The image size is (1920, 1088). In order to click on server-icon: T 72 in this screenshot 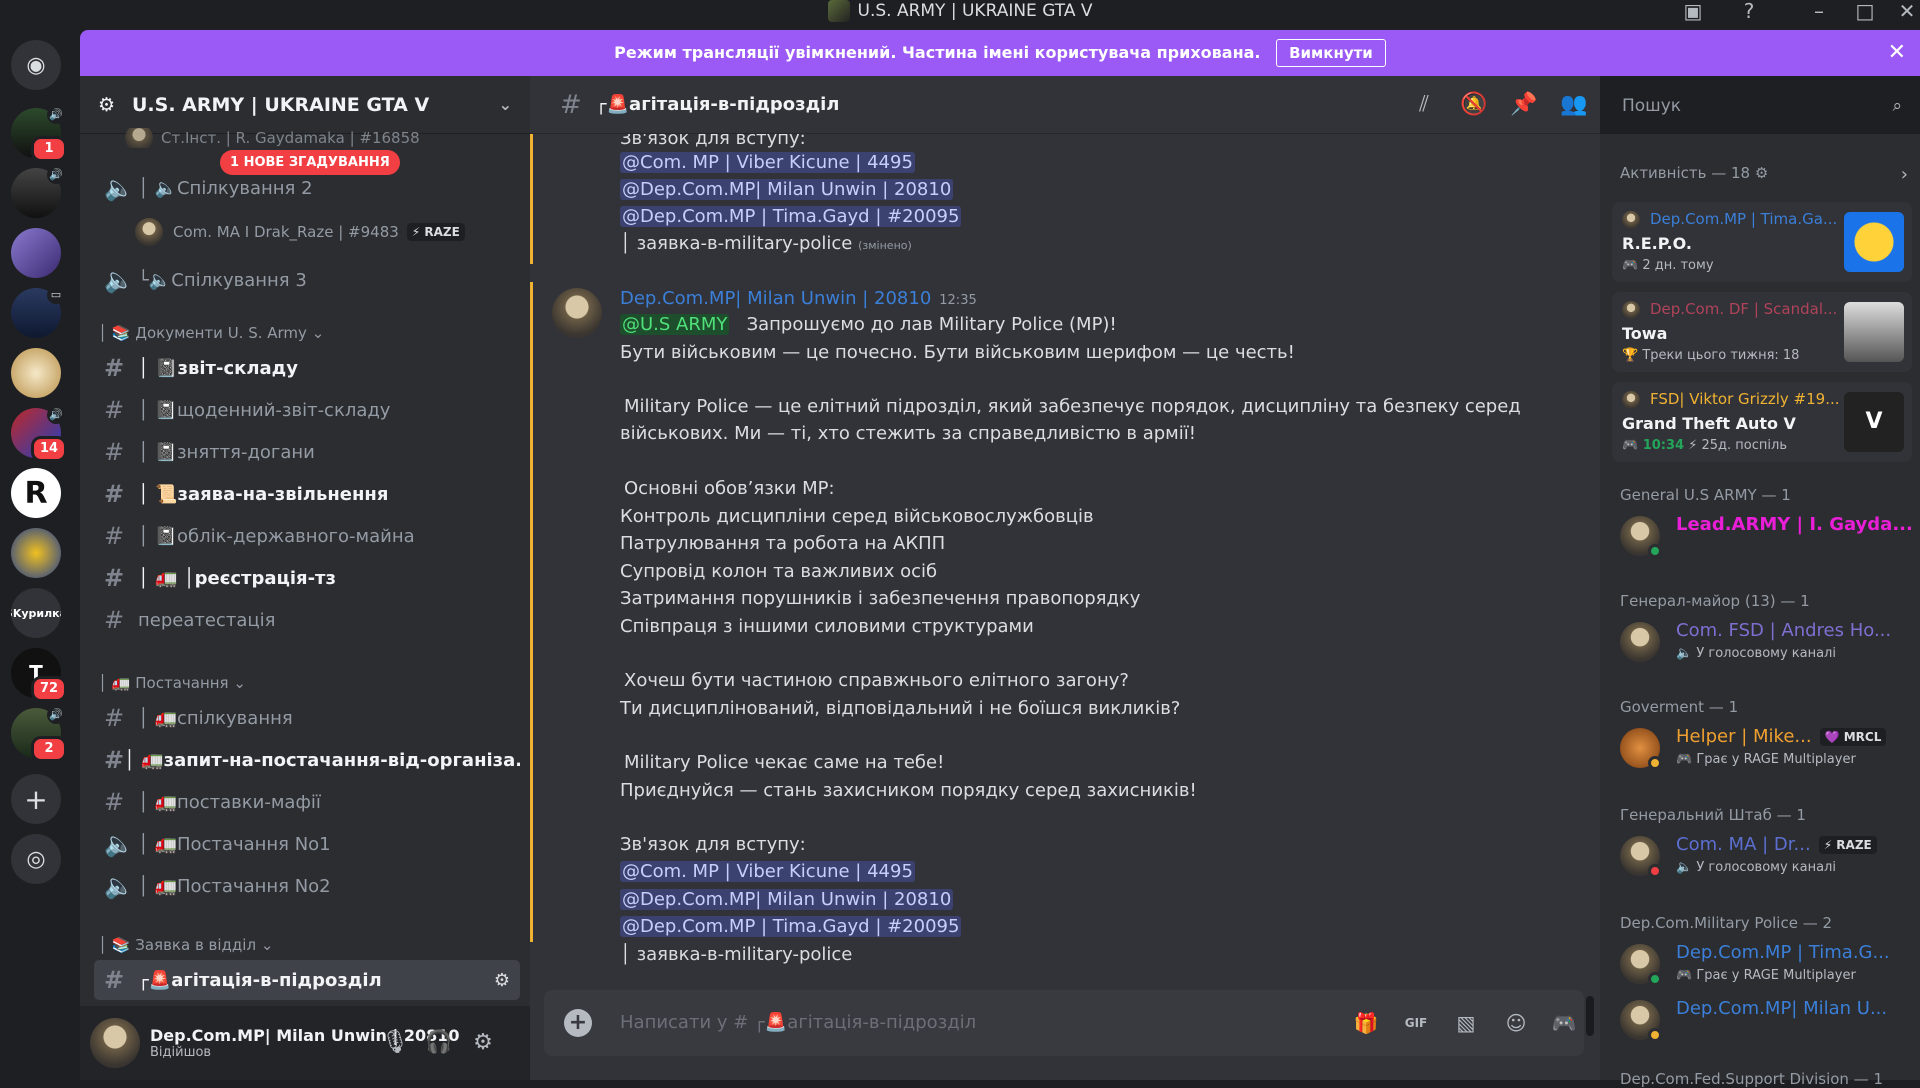, I will do `click(39, 675)`.